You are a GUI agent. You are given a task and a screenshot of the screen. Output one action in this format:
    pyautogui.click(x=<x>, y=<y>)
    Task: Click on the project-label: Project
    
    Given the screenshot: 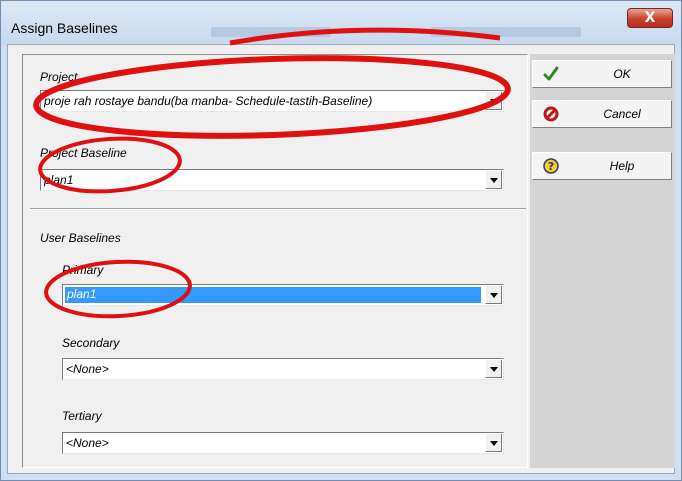 What is the action you would take?
    pyautogui.click(x=59, y=77)
    